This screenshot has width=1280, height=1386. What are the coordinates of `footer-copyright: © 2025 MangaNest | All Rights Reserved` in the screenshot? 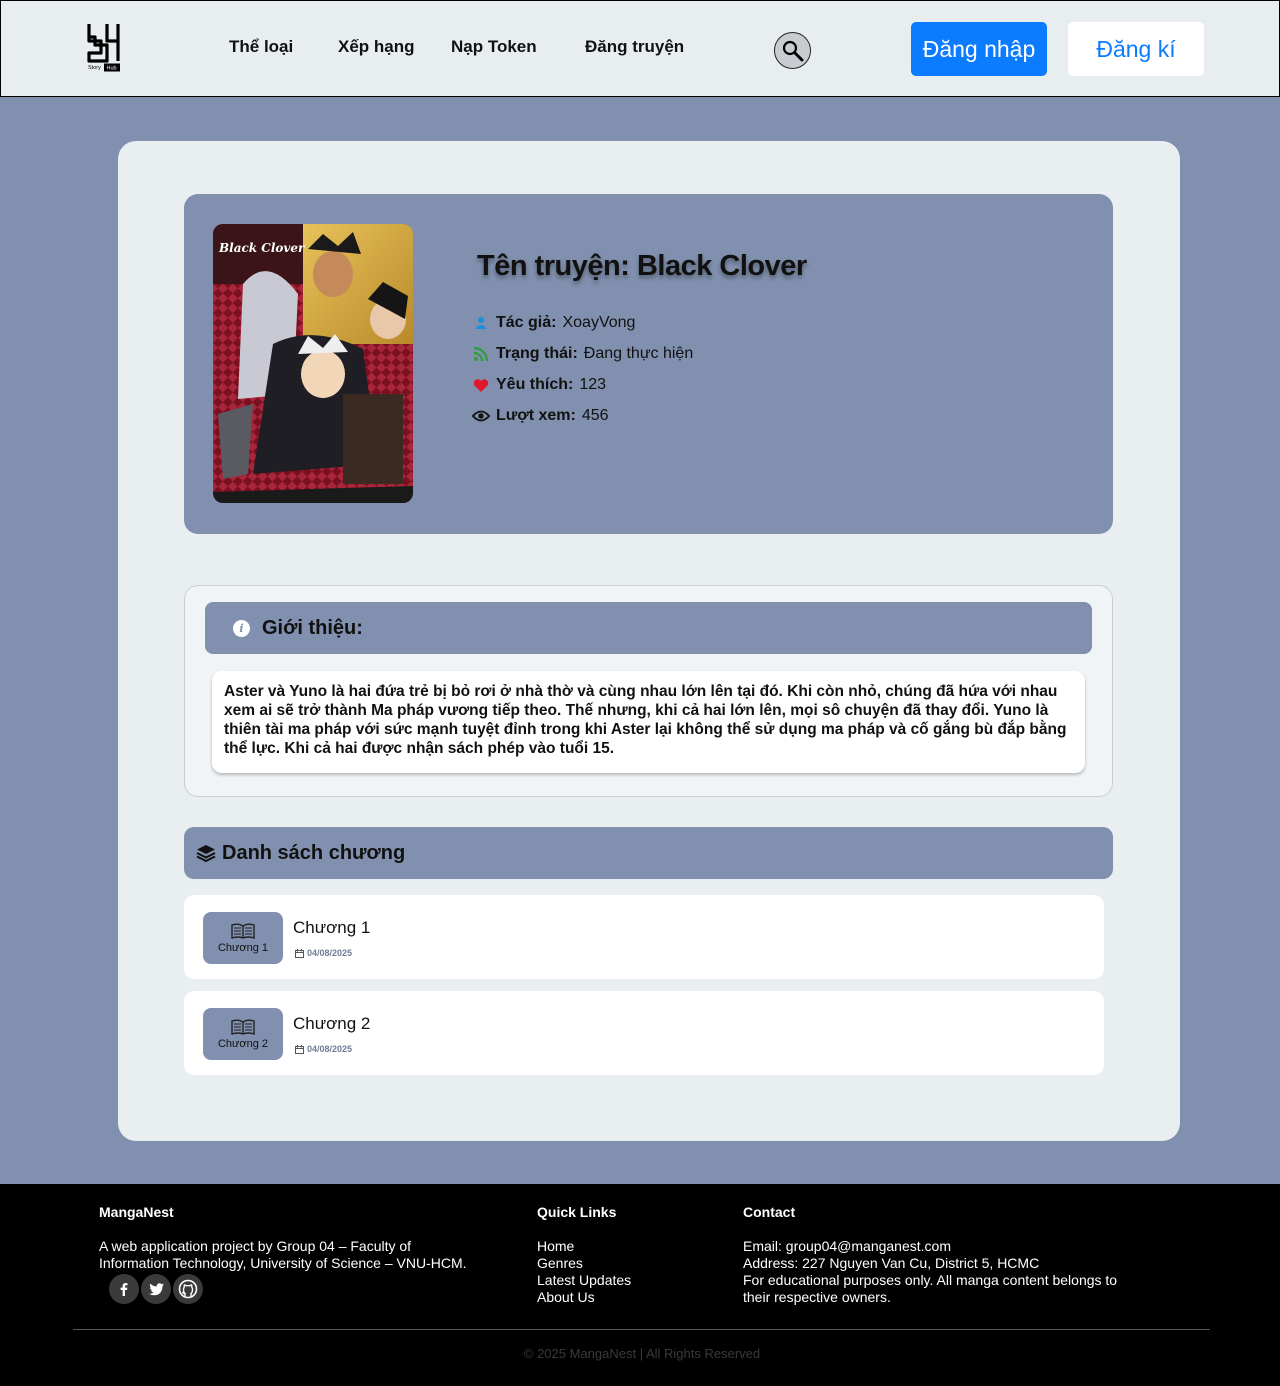 It's located at (642, 1353).